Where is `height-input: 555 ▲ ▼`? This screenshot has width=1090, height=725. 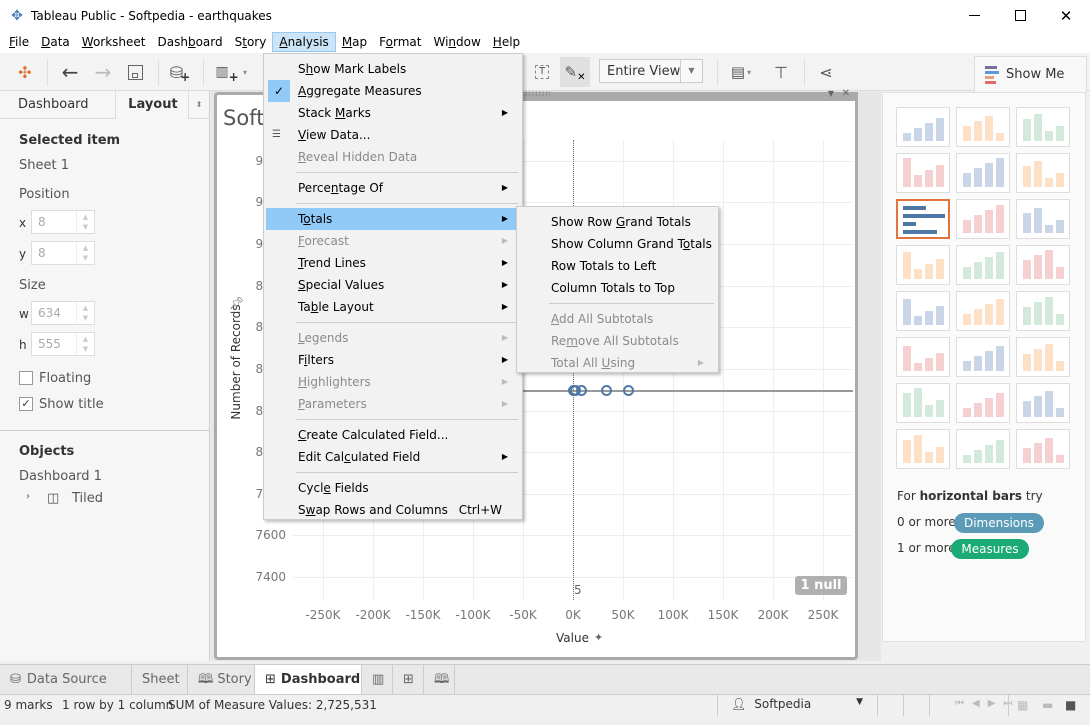 height-input: 555 ▲ ▼ is located at coordinates (63, 344).